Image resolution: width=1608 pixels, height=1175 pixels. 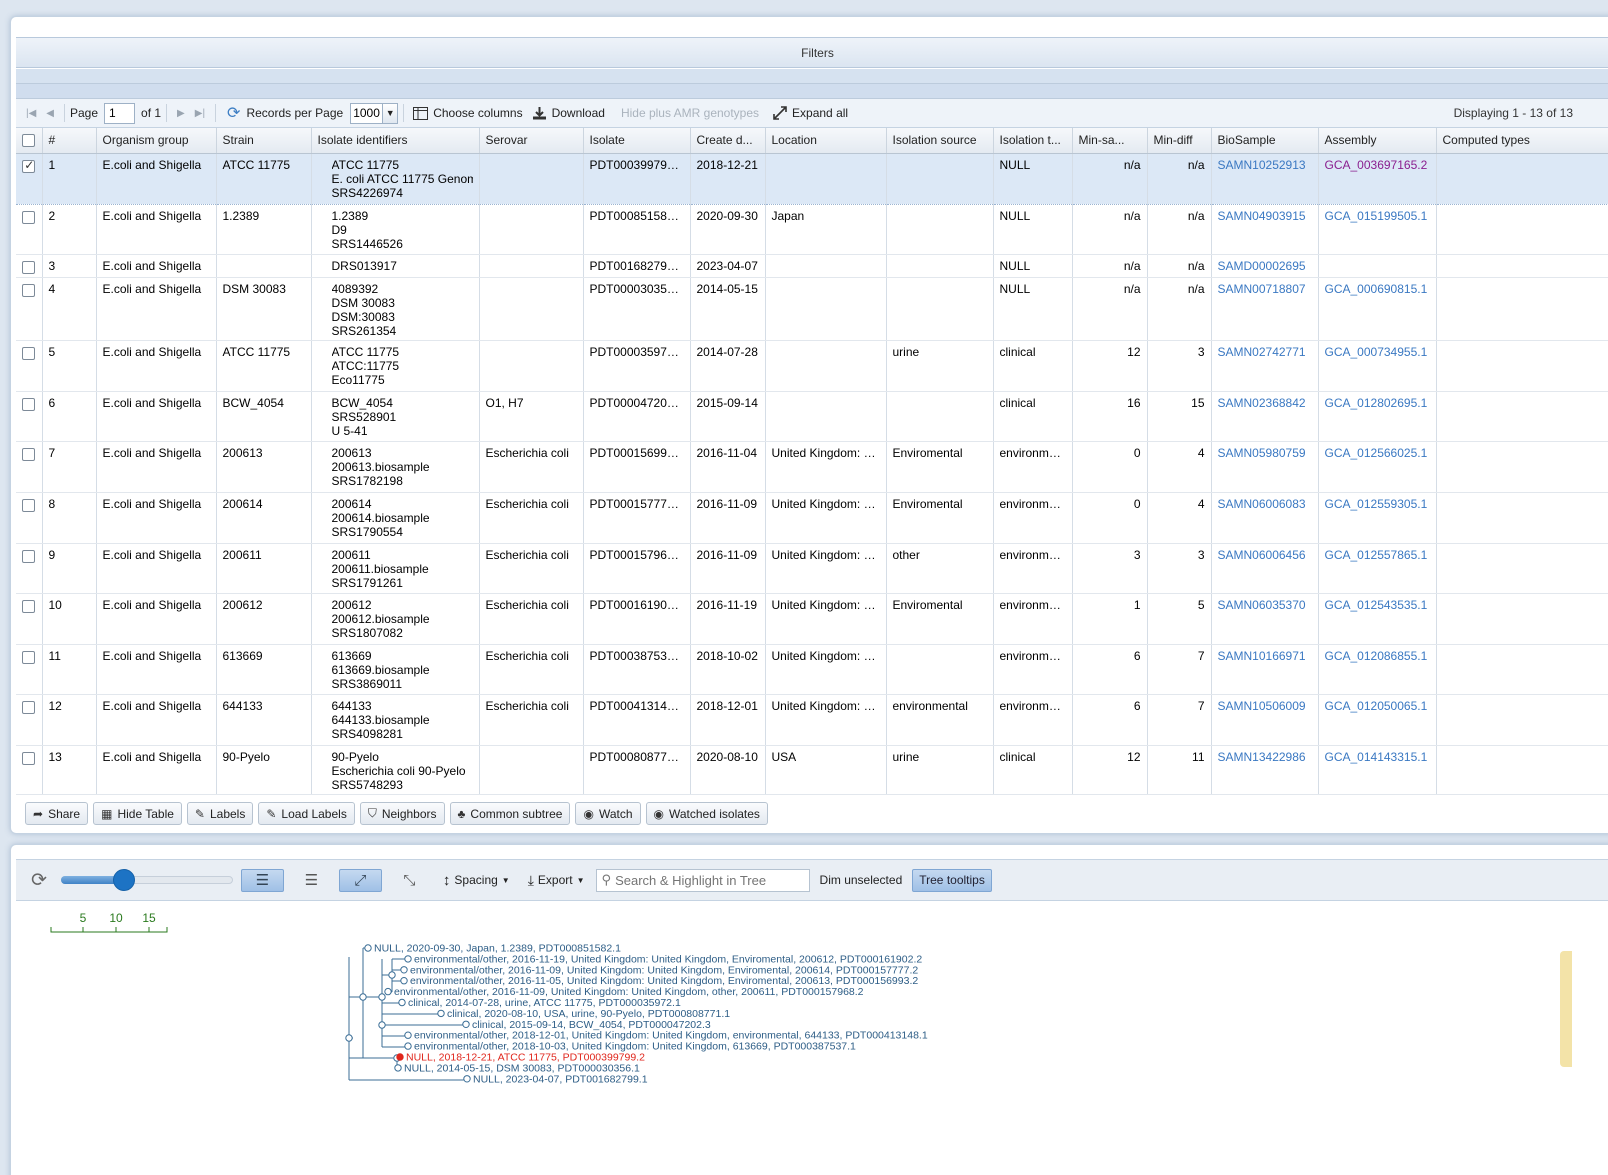 I want to click on assembly-link-cell: GCA_003697165.2, so click(x=1377, y=179).